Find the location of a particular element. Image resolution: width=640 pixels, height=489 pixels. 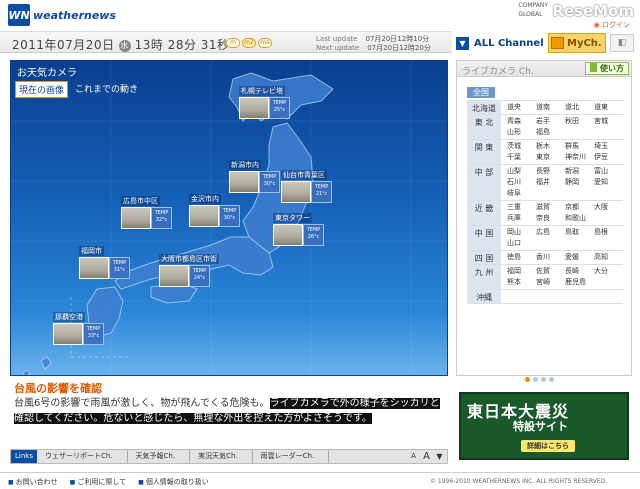

city-link: 千葉 is located at coordinates (519, 157).